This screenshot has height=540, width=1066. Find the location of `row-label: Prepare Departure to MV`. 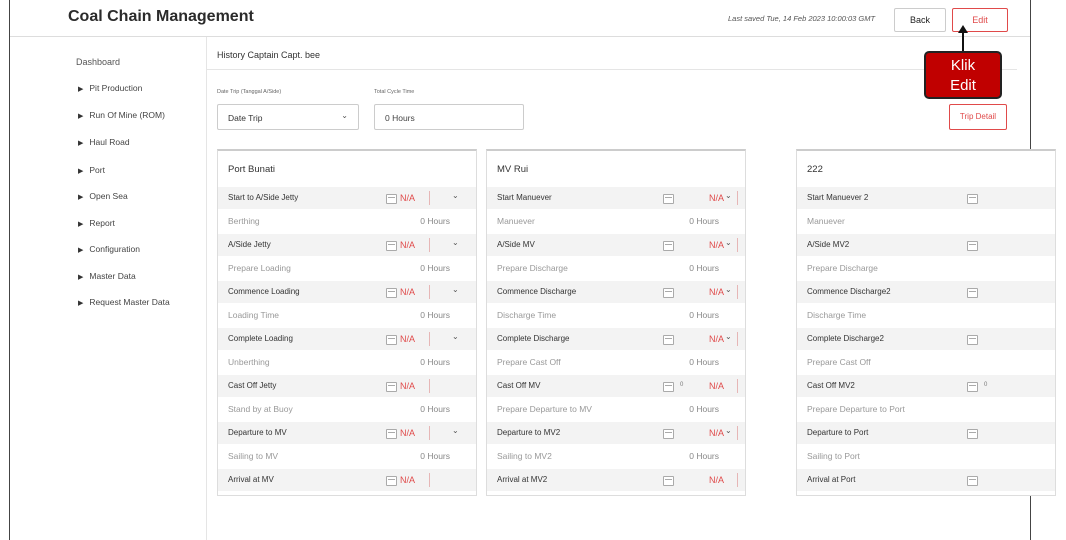

row-label: Prepare Departure to MV is located at coordinates (544, 408).